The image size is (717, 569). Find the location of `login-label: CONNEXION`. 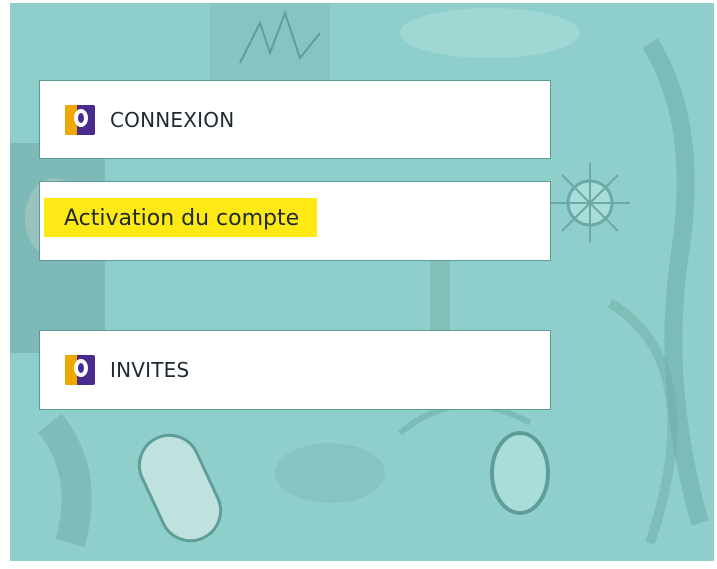

login-label: CONNEXION is located at coordinates (172, 119).